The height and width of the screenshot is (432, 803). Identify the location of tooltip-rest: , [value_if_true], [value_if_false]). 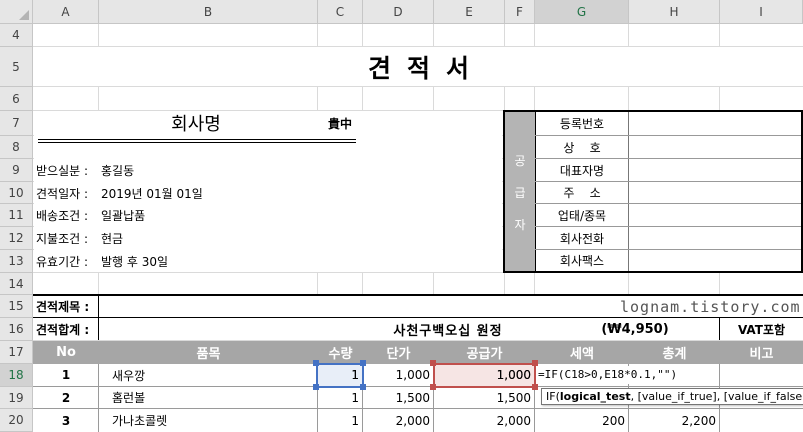
(717, 396).